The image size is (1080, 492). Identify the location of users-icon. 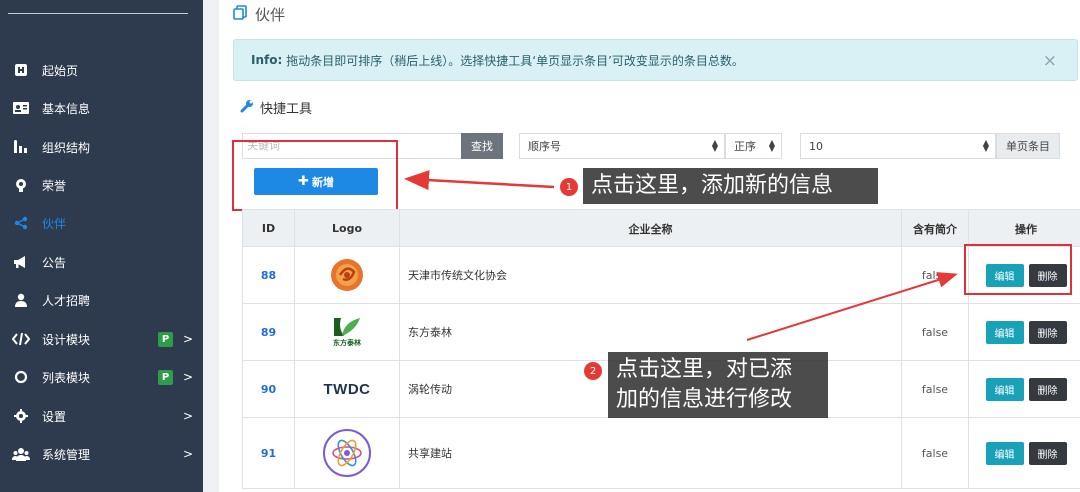
(21, 454).